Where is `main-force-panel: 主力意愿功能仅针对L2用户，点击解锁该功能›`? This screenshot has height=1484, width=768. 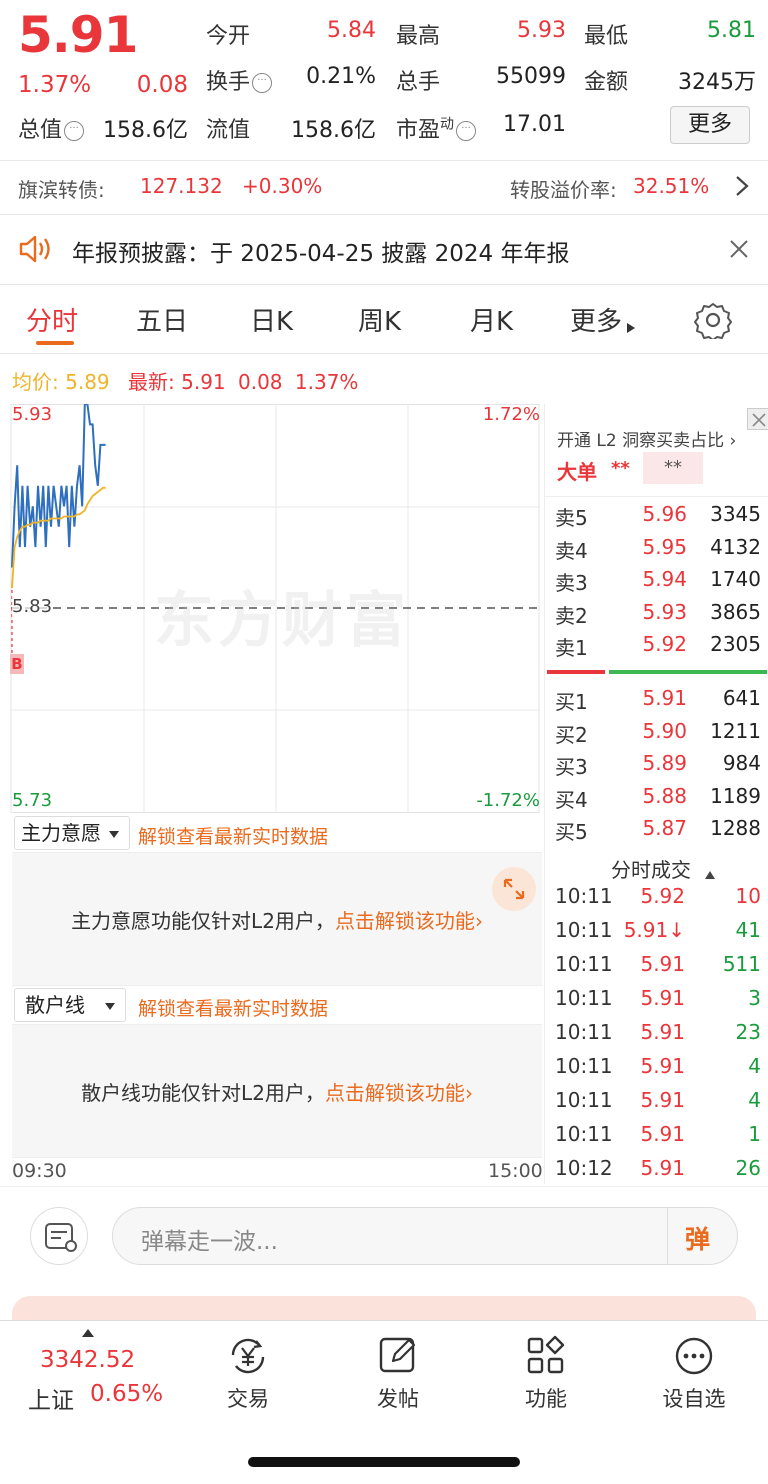 main-force-panel: 主力意愿功能仅针对L2用户，点击解锁该功能› is located at coordinates (277, 919).